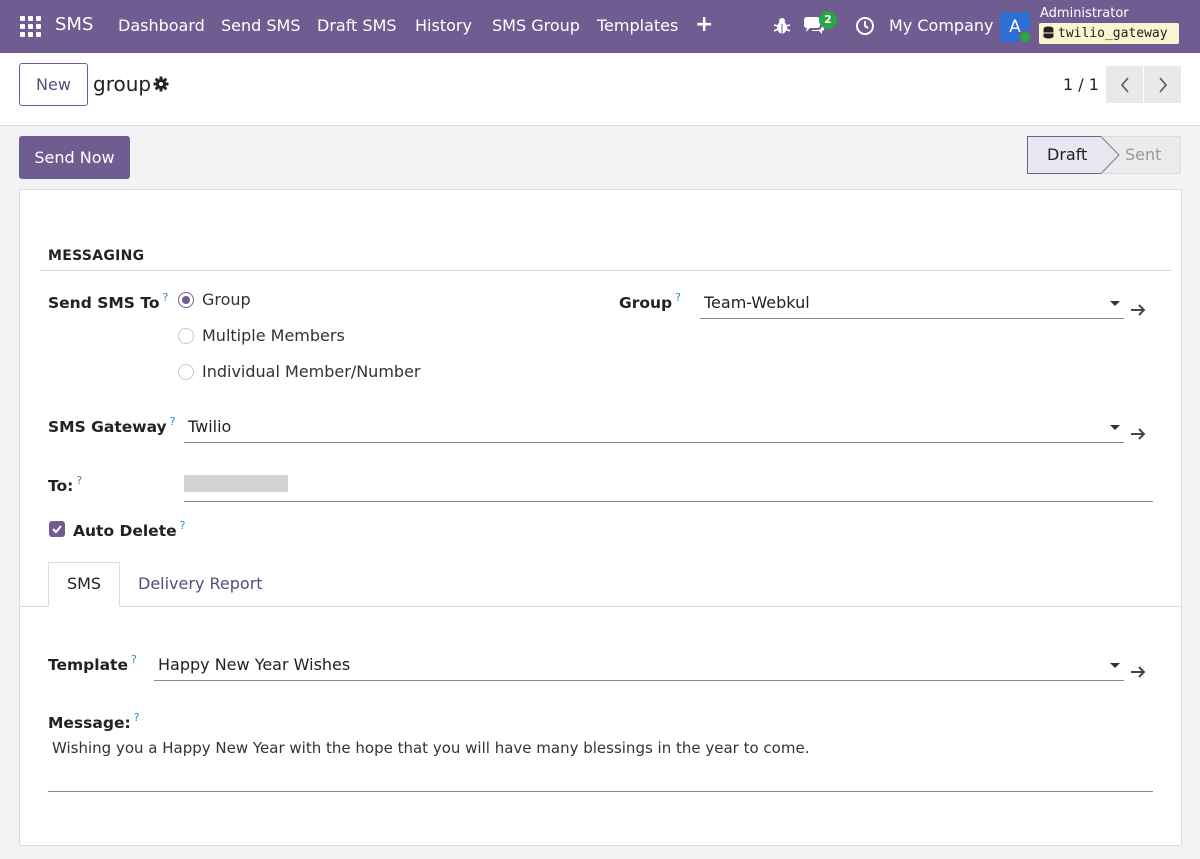 The height and width of the screenshot is (859, 1200). I want to click on template-label: Template?, so click(92, 663).